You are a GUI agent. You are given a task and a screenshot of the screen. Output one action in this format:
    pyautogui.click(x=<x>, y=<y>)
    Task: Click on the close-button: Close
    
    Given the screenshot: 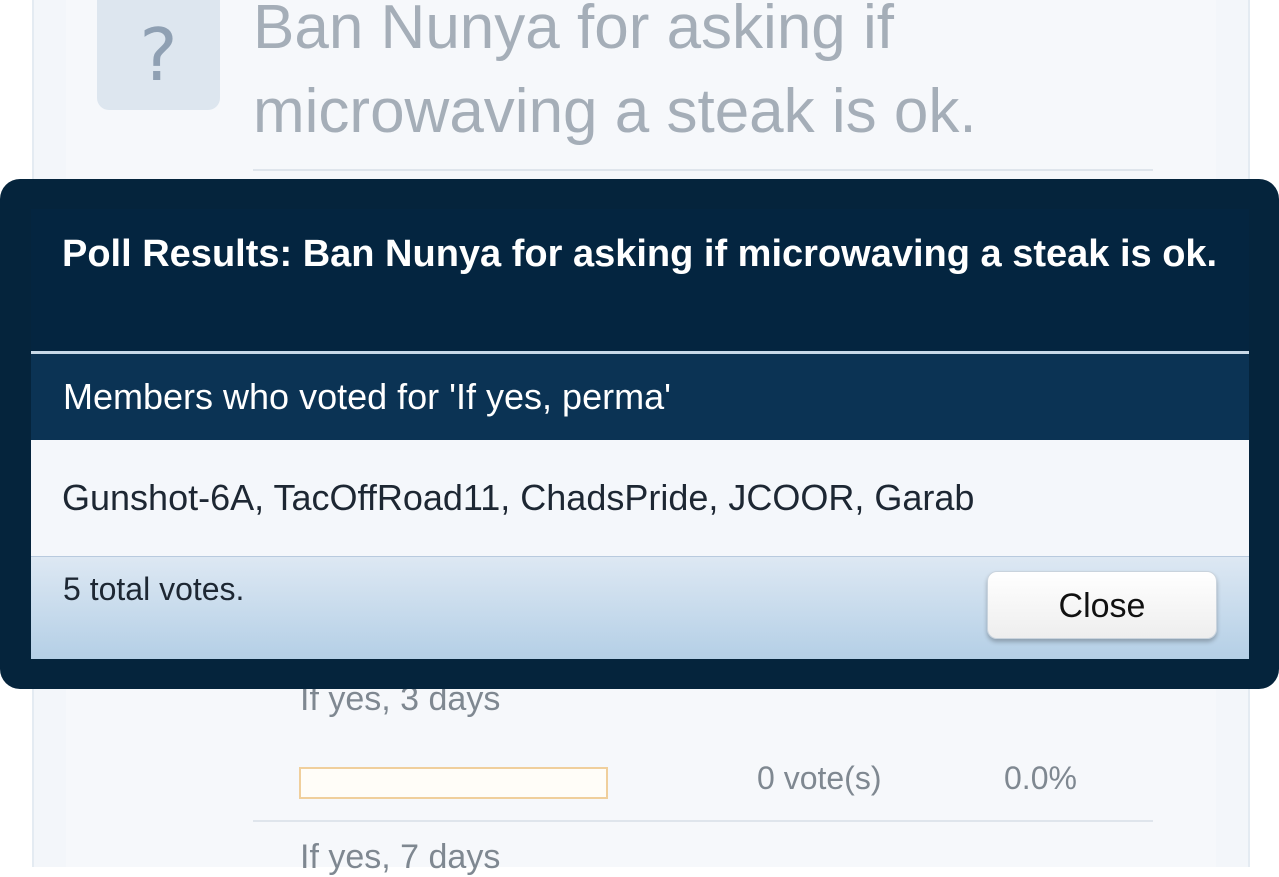 What is the action you would take?
    pyautogui.click(x=1102, y=605)
    